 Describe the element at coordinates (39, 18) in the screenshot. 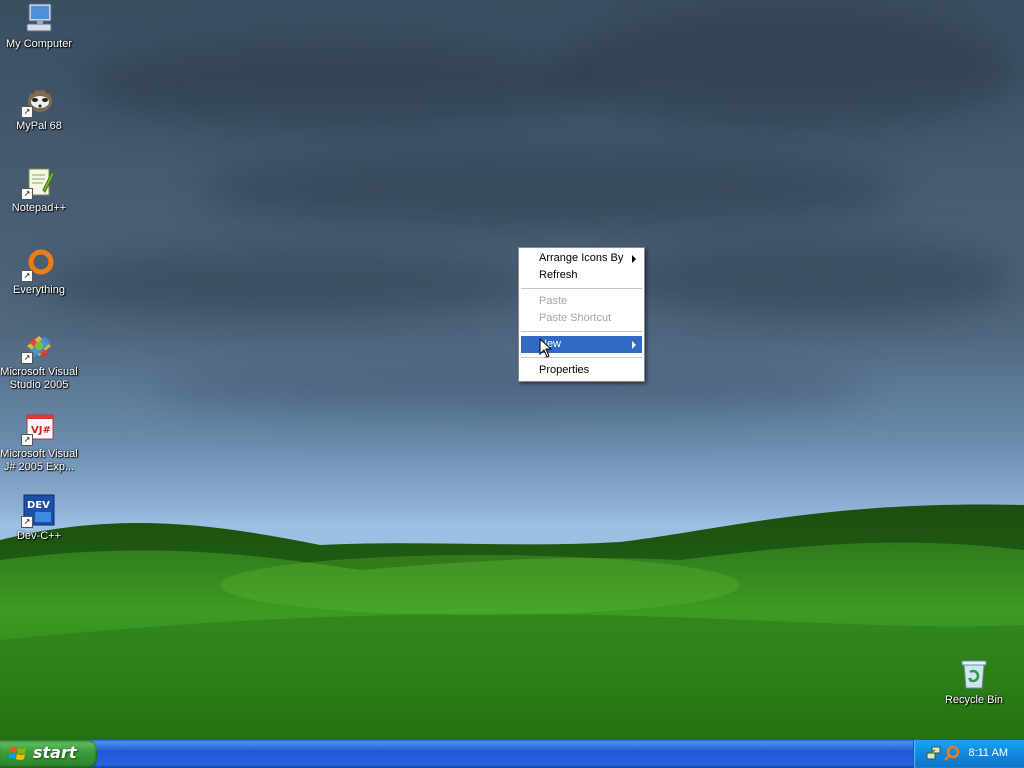

I see `my-computer-icon` at that location.